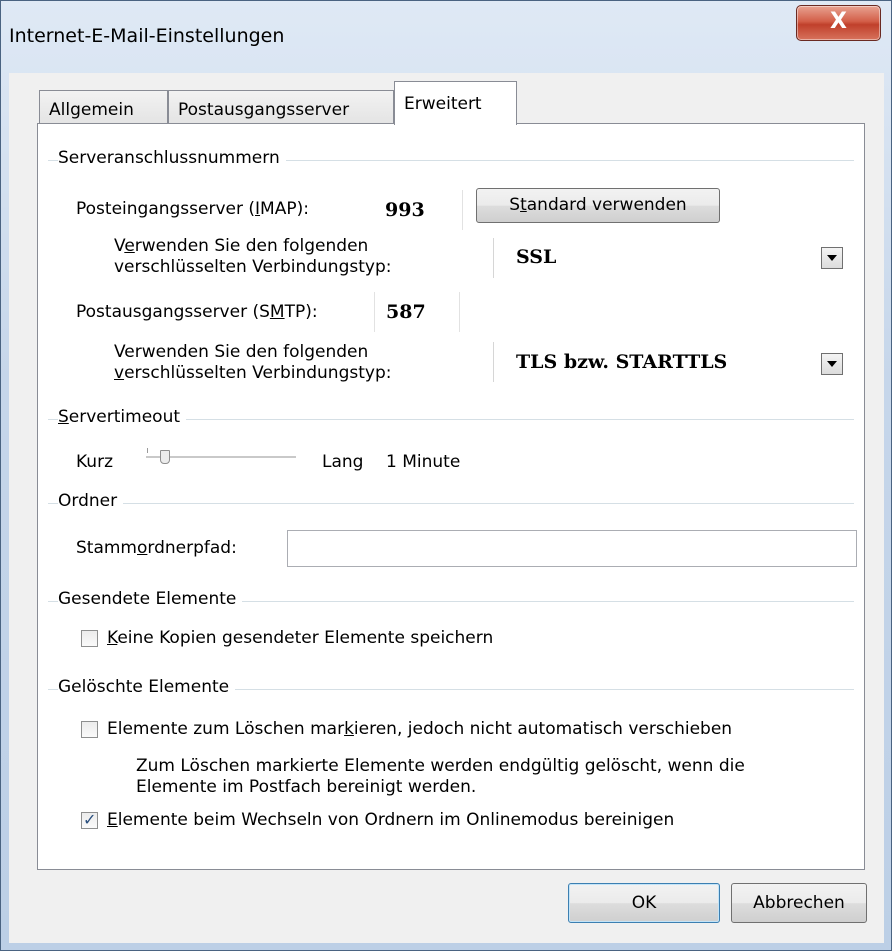  Describe the element at coordinates (446, 37) in the screenshot. I see `title-bar: Internet-E-Mail-Einstellungen X` at that location.